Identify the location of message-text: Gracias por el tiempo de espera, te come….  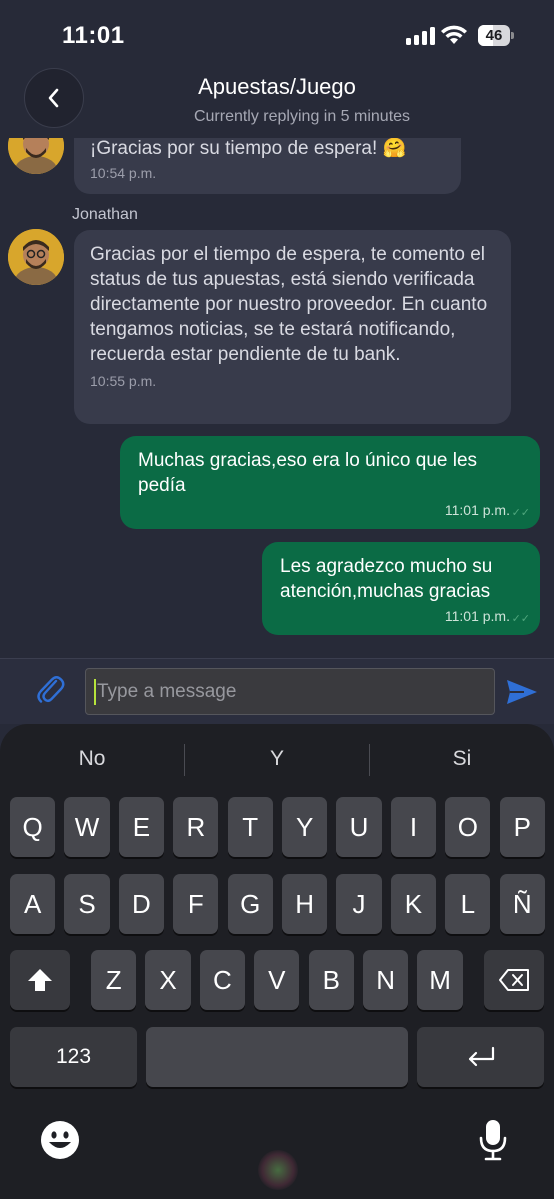
(289, 304).